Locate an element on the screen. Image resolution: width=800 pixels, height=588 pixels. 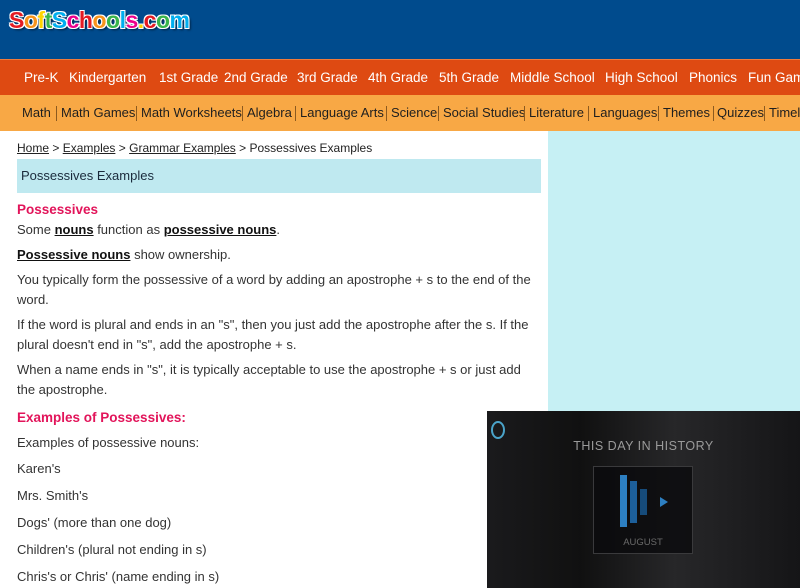
example-item: Karen's is located at coordinates (39, 468).